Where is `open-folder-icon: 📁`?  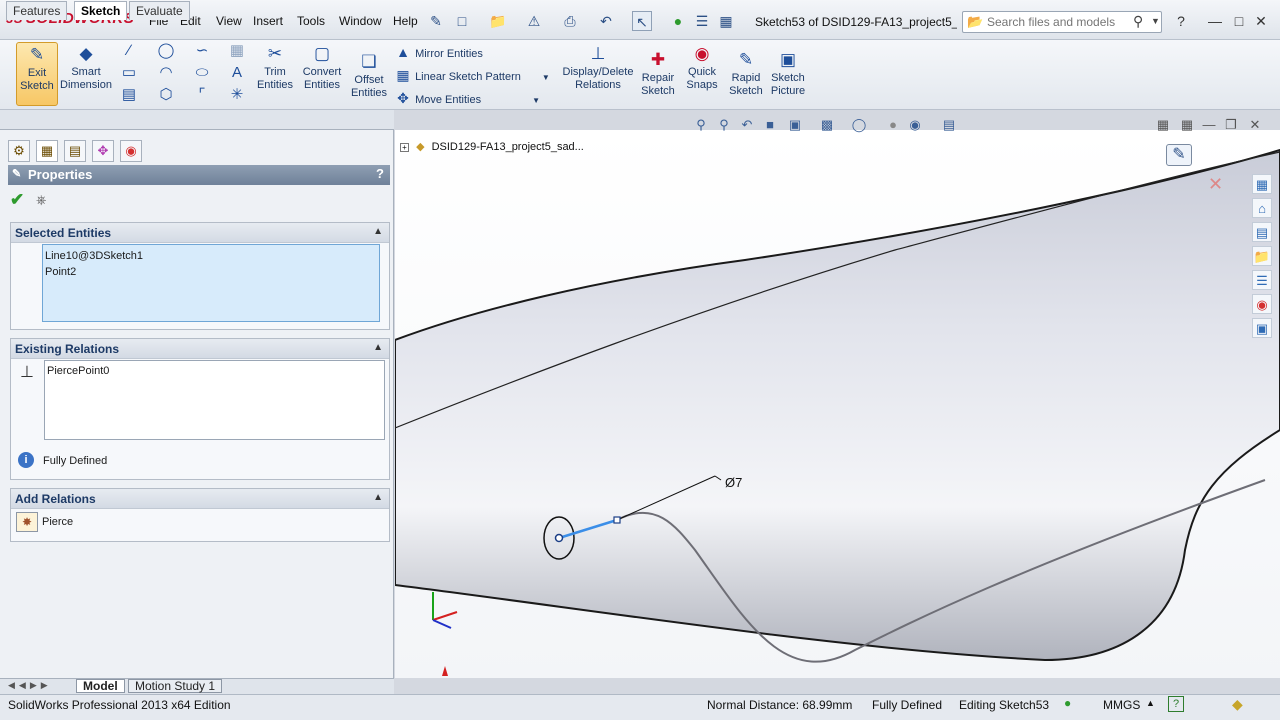
open-folder-icon: 📁 is located at coordinates (498, 21).